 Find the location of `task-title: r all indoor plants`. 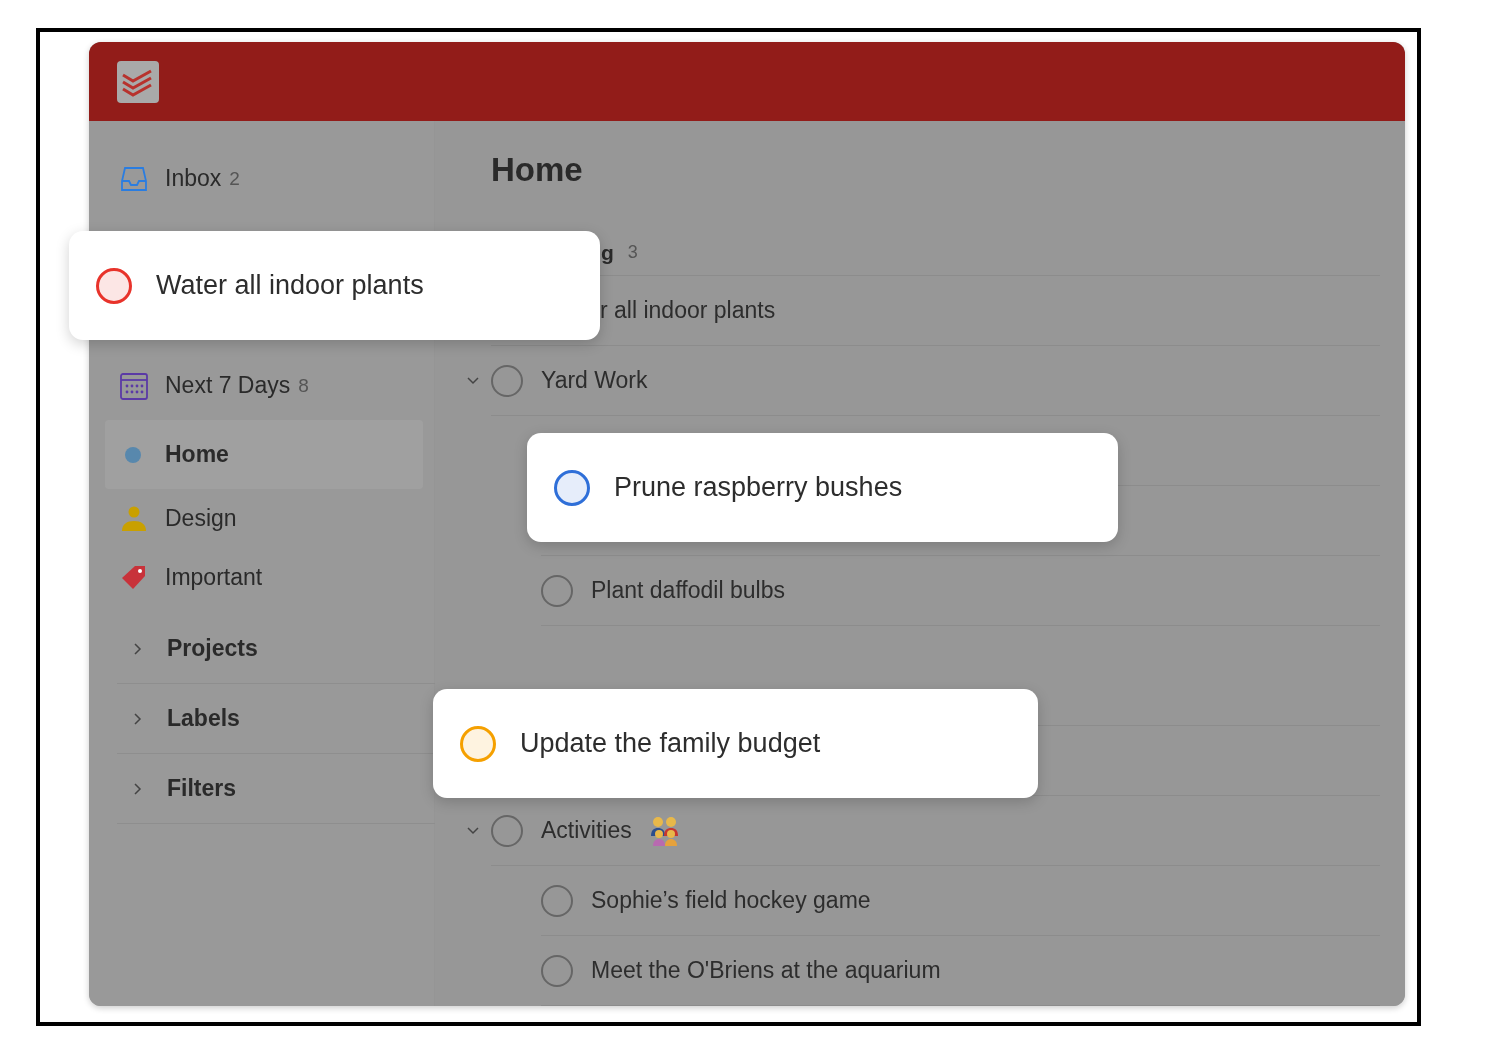

task-title: r all indoor plants is located at coordinates (687, 310).